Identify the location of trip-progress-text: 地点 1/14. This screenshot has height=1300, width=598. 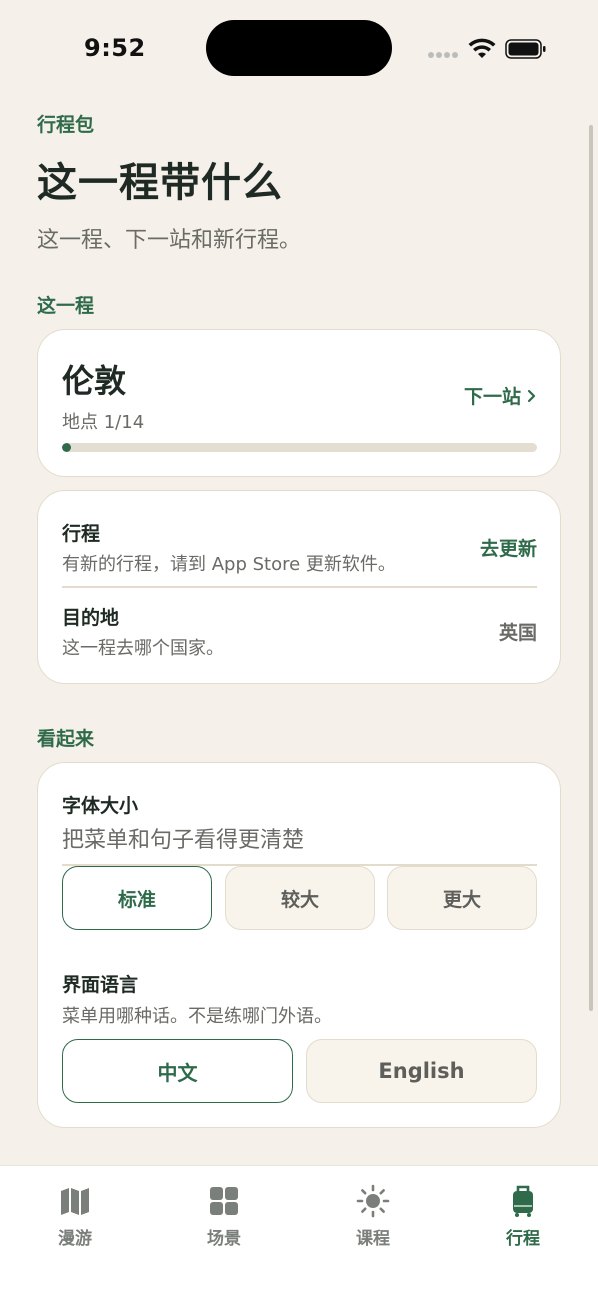
(103, 422).